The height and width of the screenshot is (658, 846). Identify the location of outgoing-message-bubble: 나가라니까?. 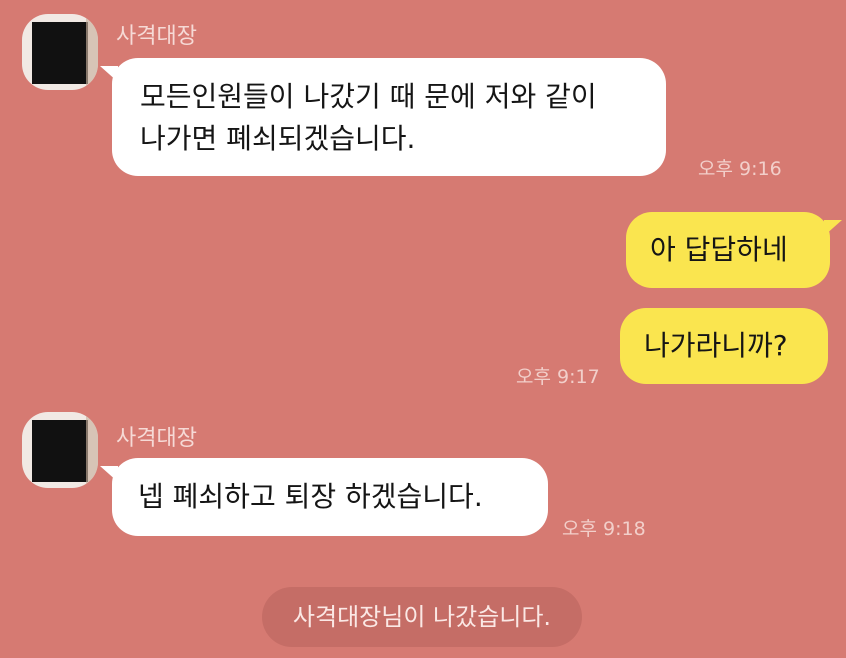
(724, 346).